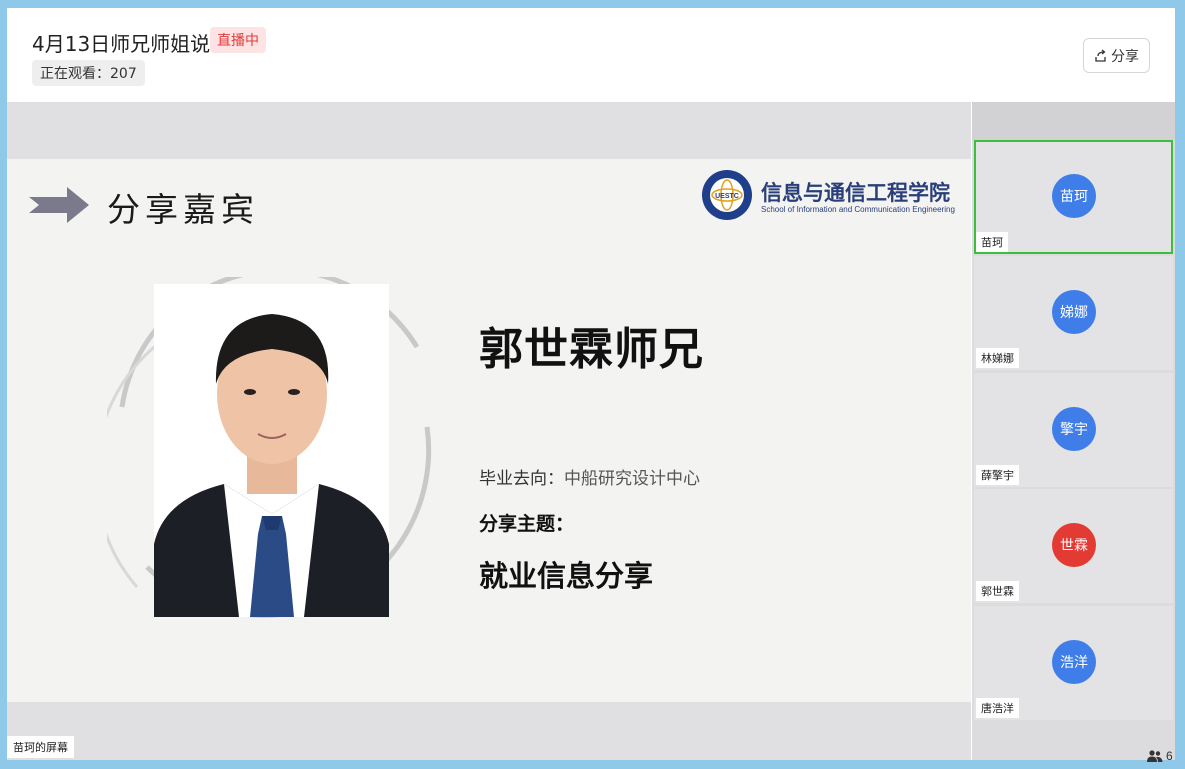 The image size is (1185, 769). I want to click on sidebar-header, so click(1073, 121).